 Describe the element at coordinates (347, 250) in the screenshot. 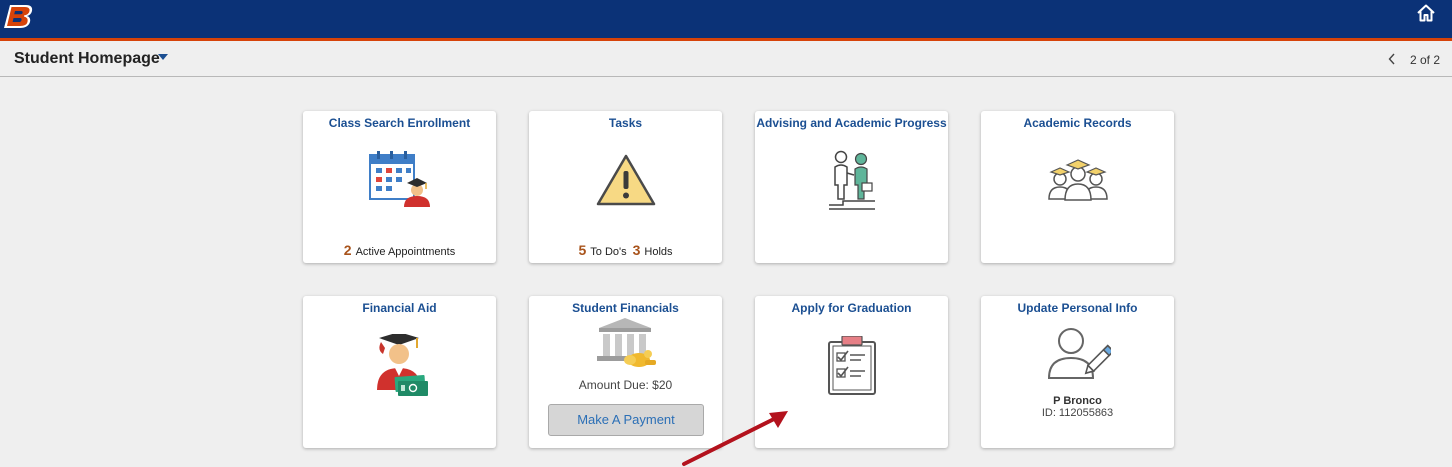

I see `appointments-count: 2` at that location.